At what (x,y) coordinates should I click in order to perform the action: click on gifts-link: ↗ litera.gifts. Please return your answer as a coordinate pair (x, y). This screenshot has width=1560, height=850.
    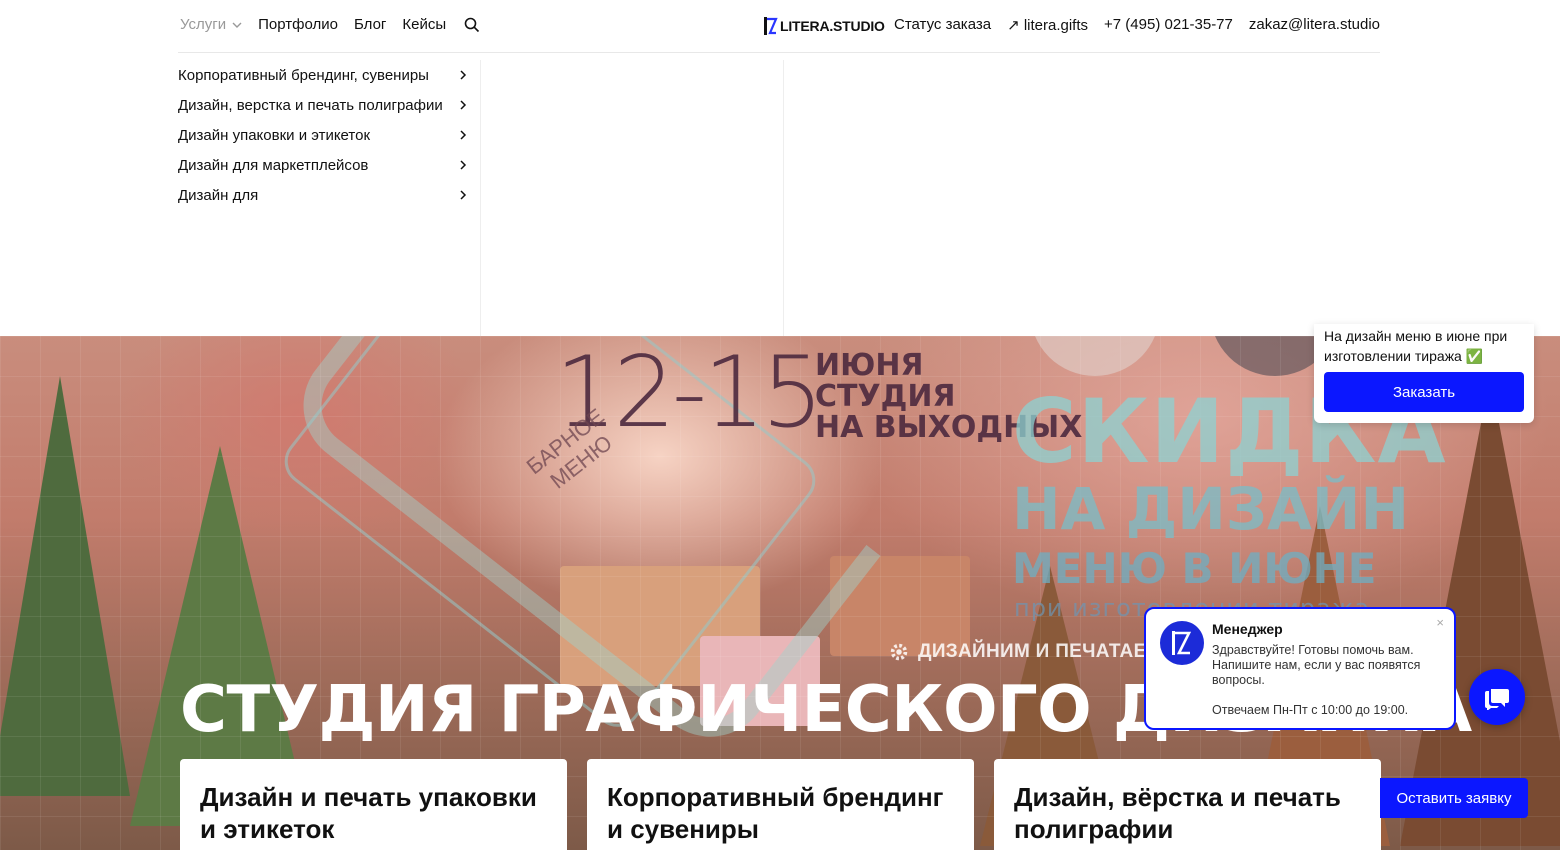
    Looking at the image, I should click on (1047, 25).